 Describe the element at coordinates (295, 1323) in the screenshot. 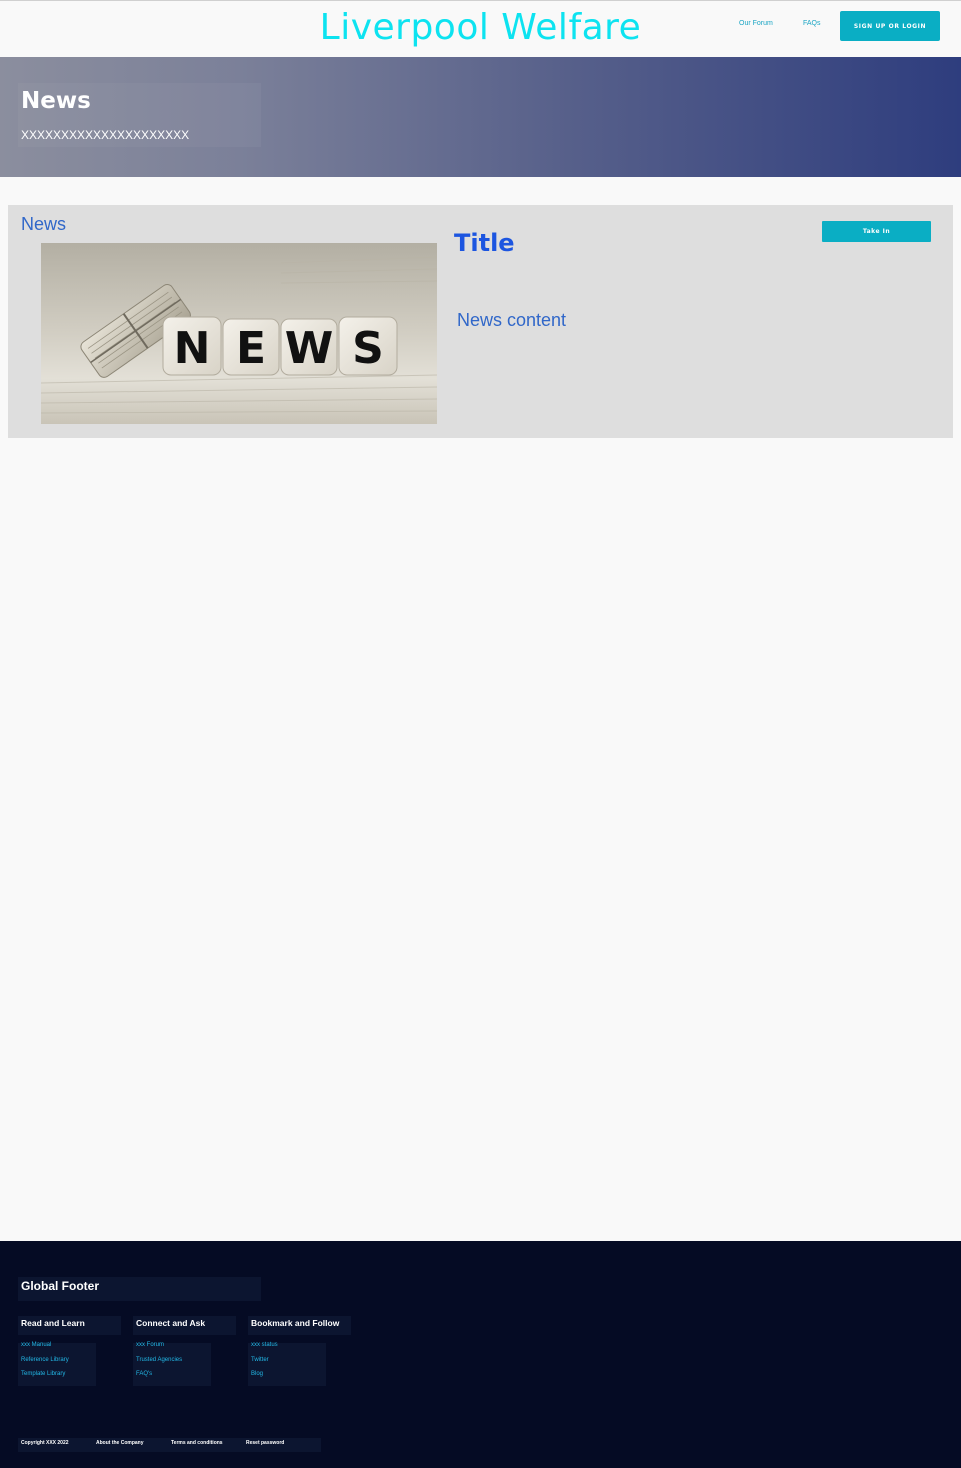

I see `footer-col-heading-bookmark: Bookmark and Follow` at that location.